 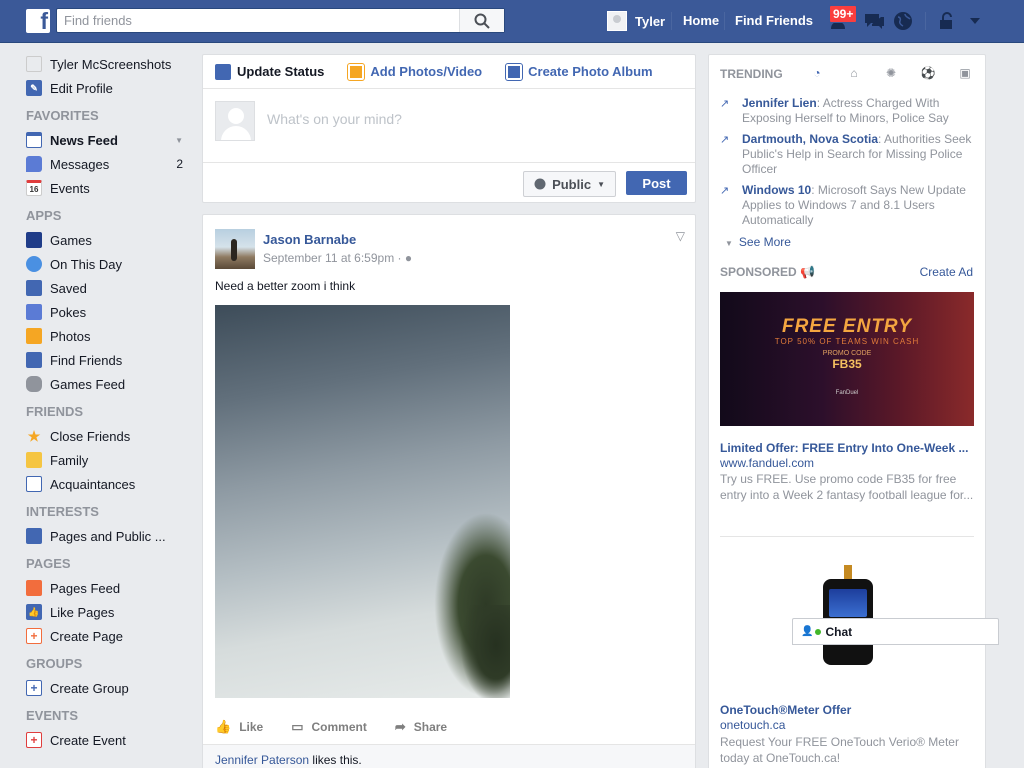 What do you see at coordinates (774, 20) in the screenshot?
I see `find-friends-link: Find Friends` at bounding box center [774, 20].